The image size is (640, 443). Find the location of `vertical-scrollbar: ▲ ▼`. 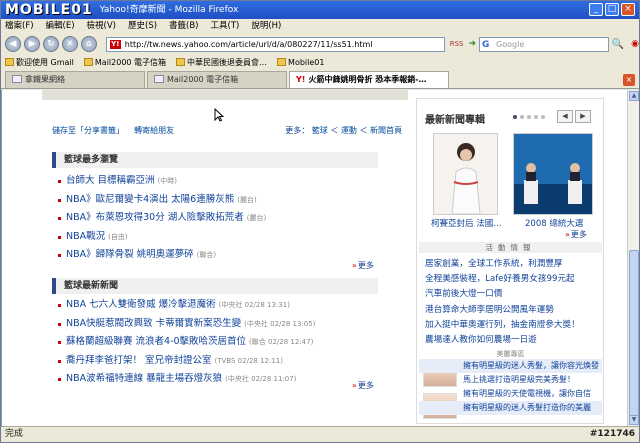

vertical-scrollbar: ▲ ▼ is located at coordinates (633, 258).